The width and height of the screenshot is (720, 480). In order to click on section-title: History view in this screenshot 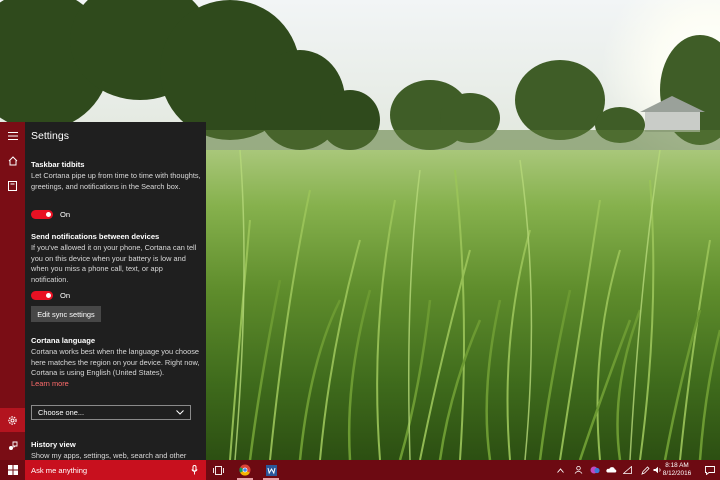, I will do `click(53, 444)`.